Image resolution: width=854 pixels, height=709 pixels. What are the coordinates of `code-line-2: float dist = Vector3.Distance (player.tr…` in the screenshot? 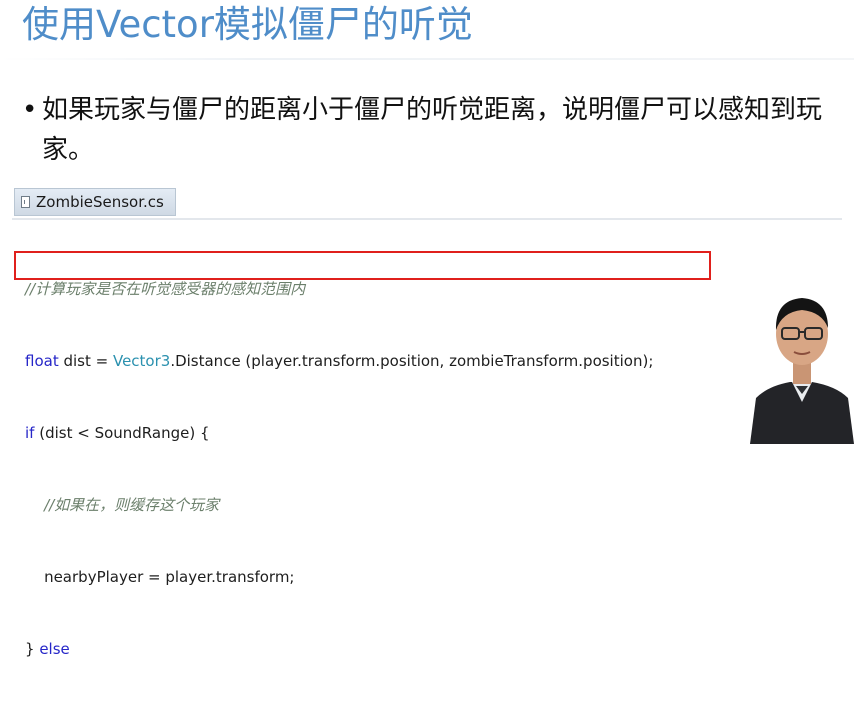 It's located at (339, 361).